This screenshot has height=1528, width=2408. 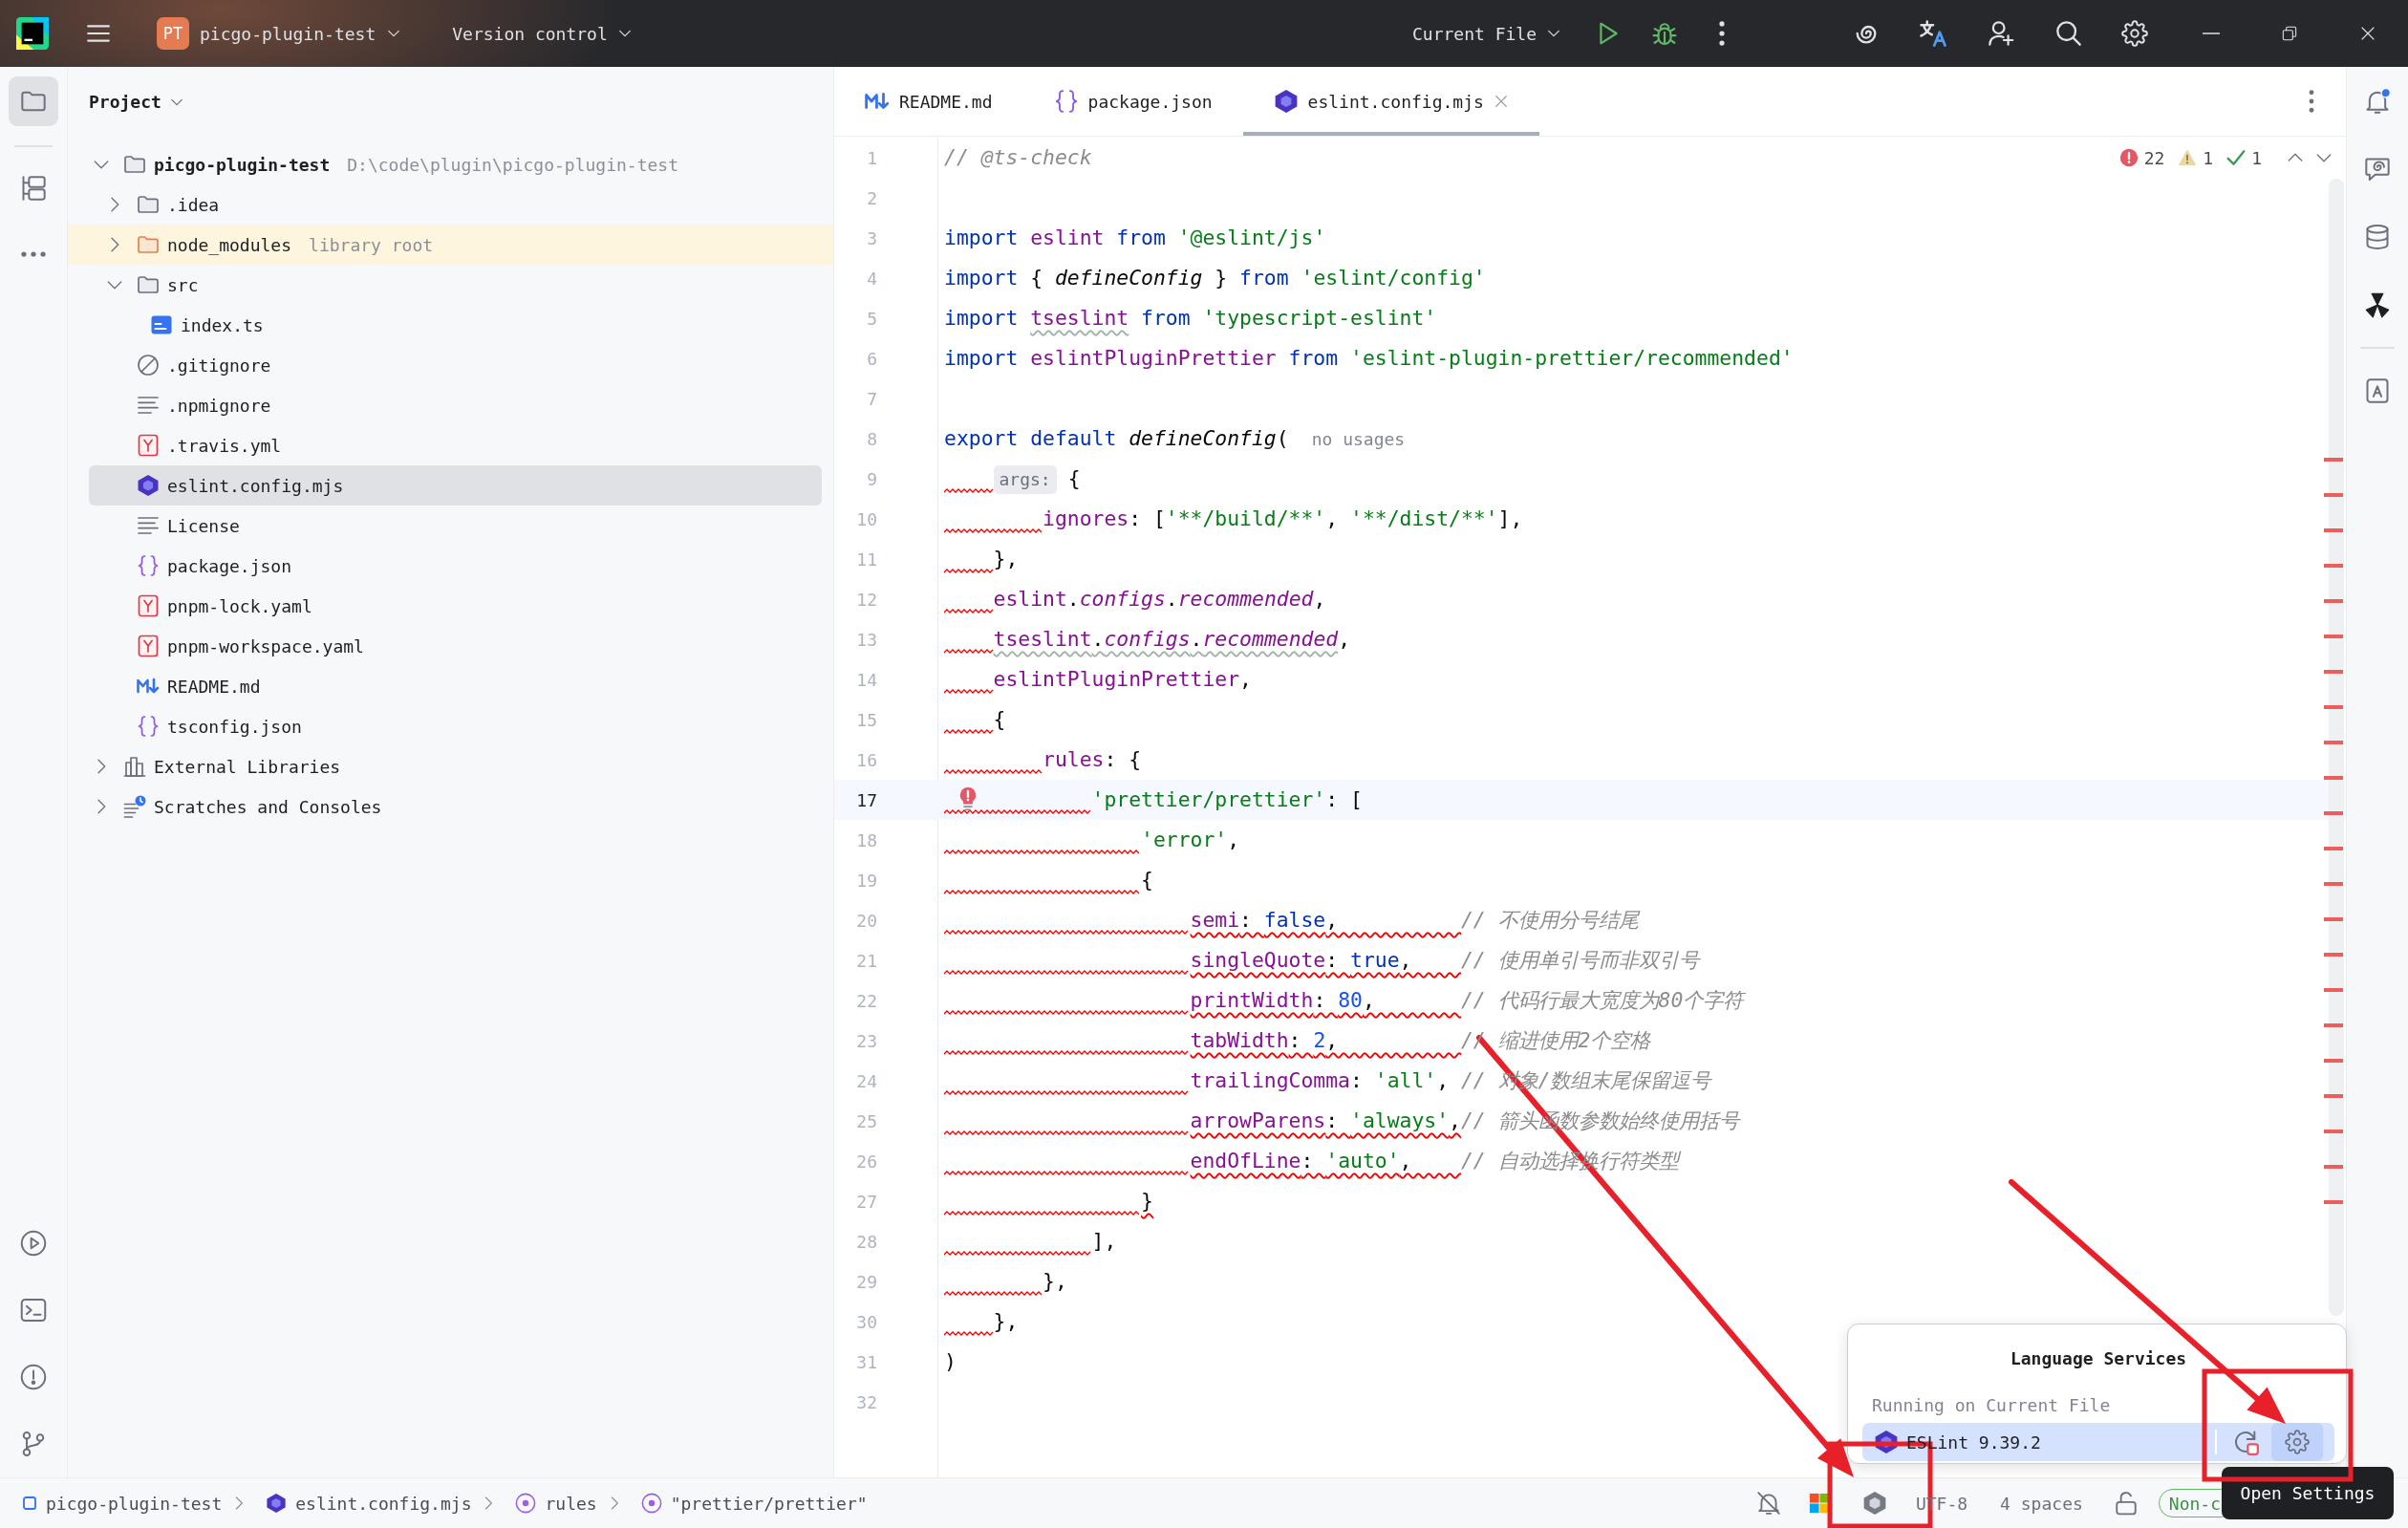 I want to click on run-icon, so click(x=33, y=1243).